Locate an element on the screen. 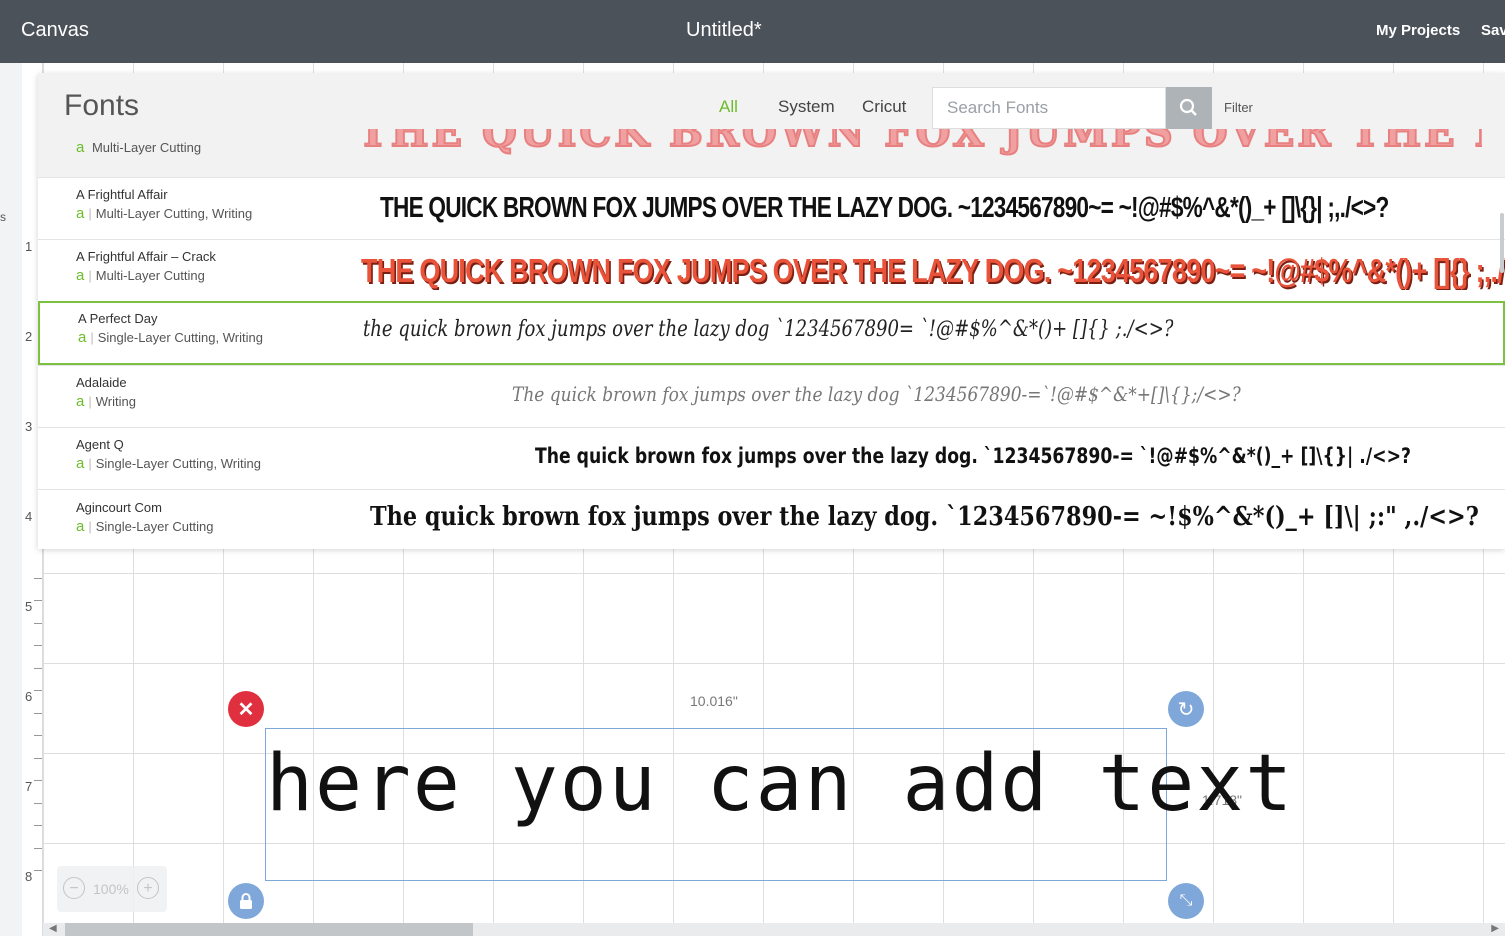 The width and height of the screenshot is (1505, 936). scrollbar-thumb is located at coordinates (269, 929).